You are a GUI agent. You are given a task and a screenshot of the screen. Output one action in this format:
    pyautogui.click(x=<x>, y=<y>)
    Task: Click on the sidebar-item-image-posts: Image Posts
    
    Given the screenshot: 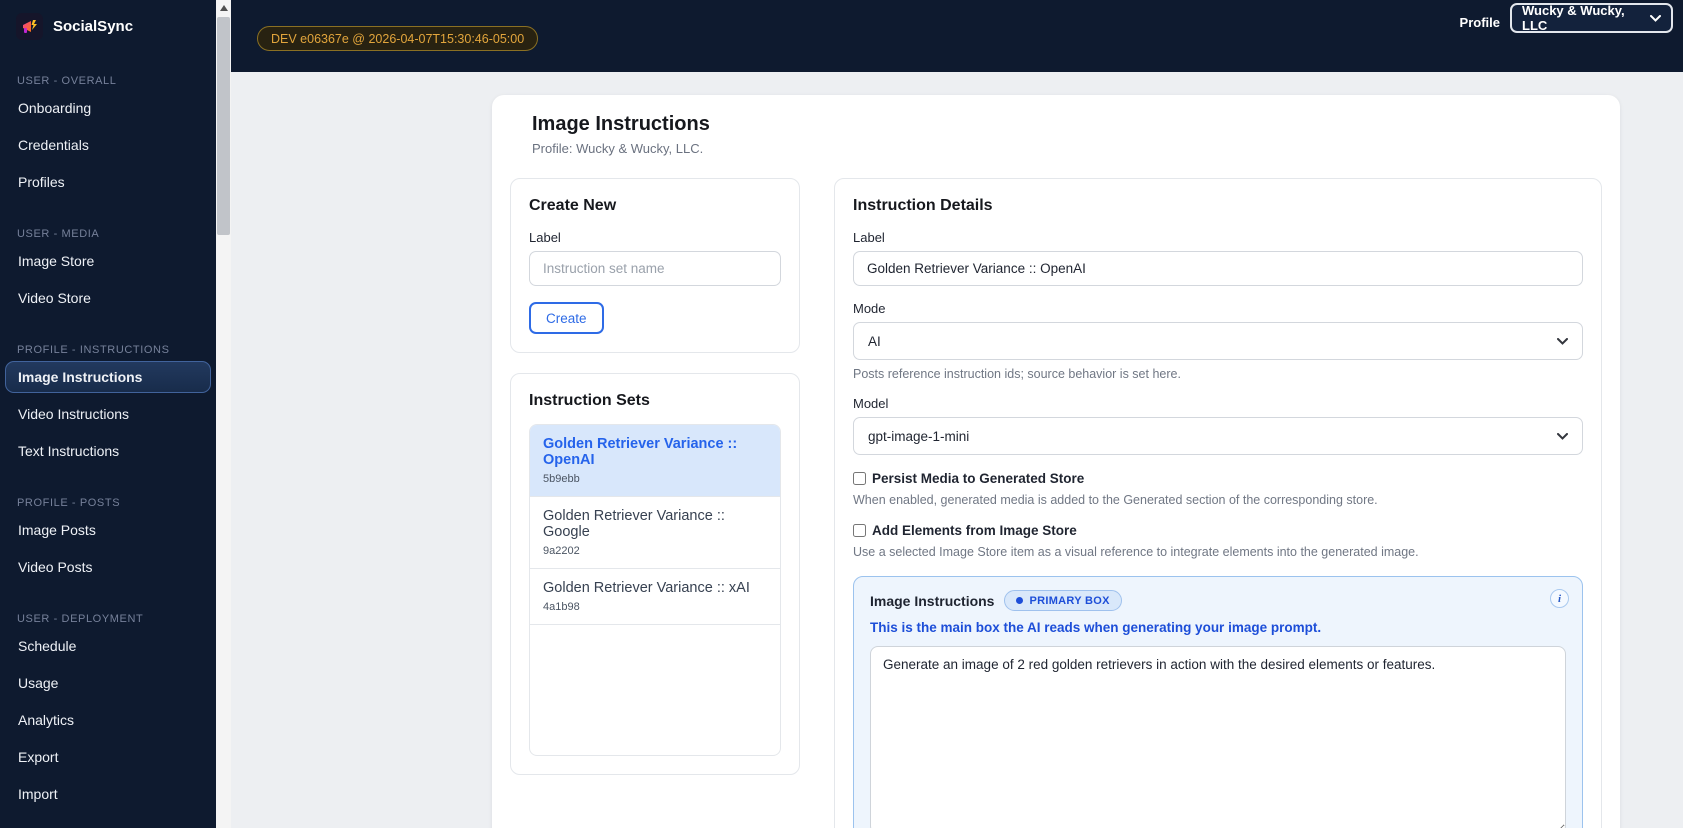 What is the action you would take?
    pyautogui.click(x=108, y=530)
    